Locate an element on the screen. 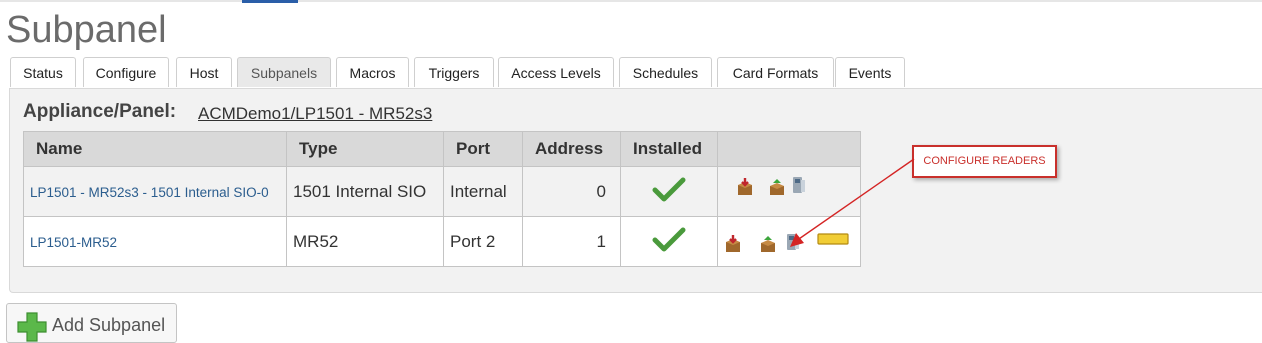 The width and height of the screenshot is (1262, 343). column-header-type: Type is located at coordinates (365, 149).